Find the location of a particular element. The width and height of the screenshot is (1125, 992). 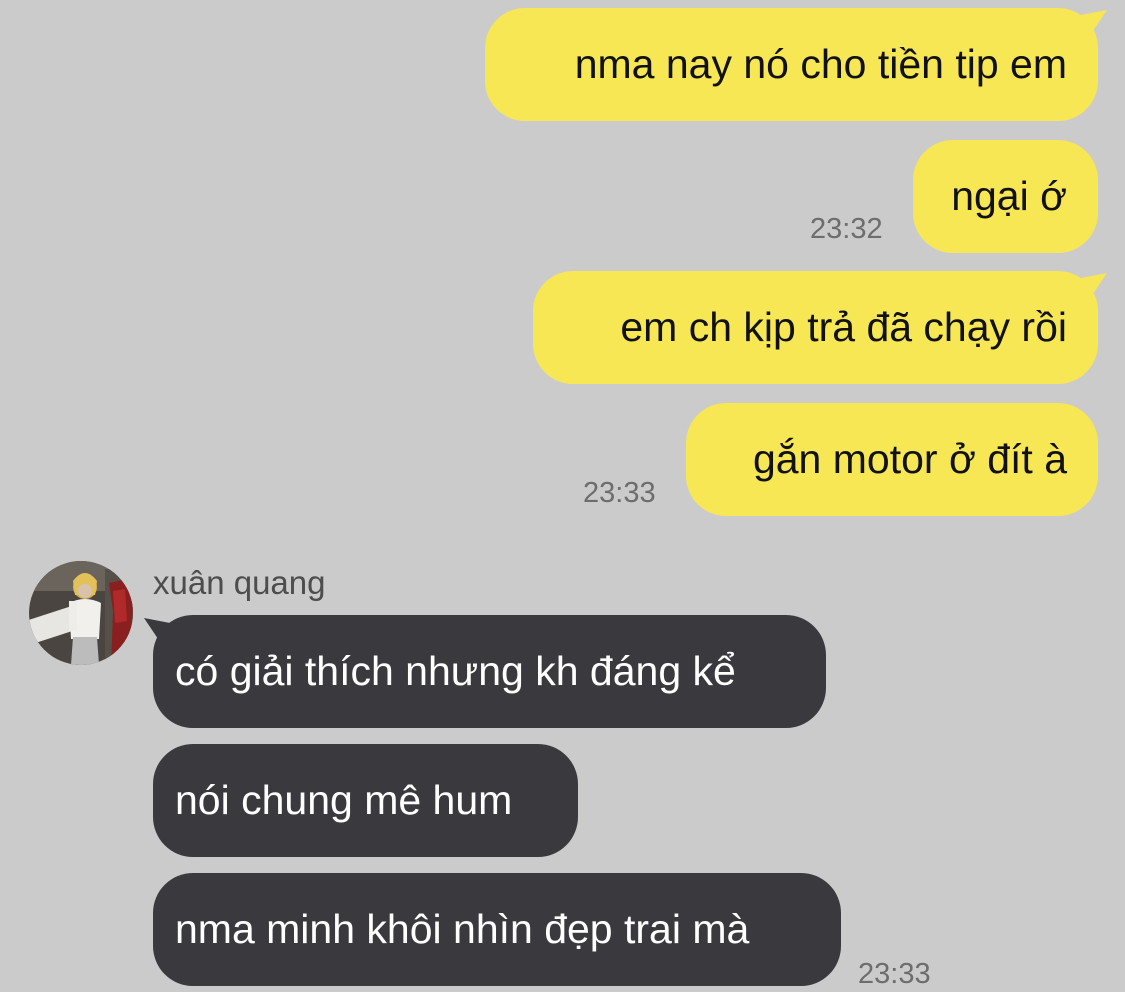

outgoing-message: em ch kịp trả đã chạy rồi is located at coordinates (815, 327).